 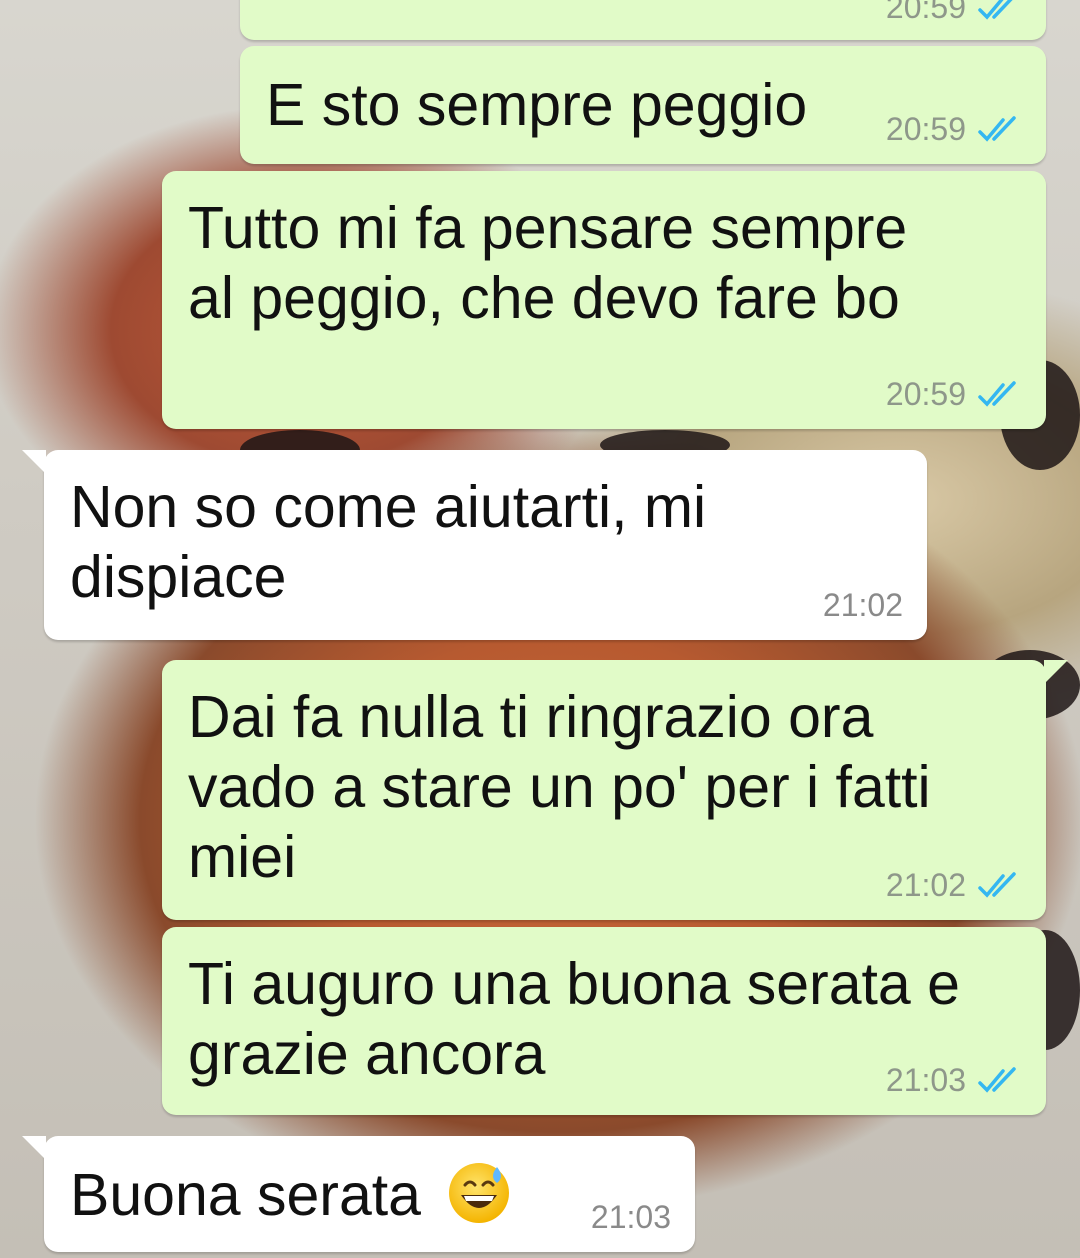 I want to click on grinning-face-with-sweat-emoji-icon, so click(x=479, y=1193).